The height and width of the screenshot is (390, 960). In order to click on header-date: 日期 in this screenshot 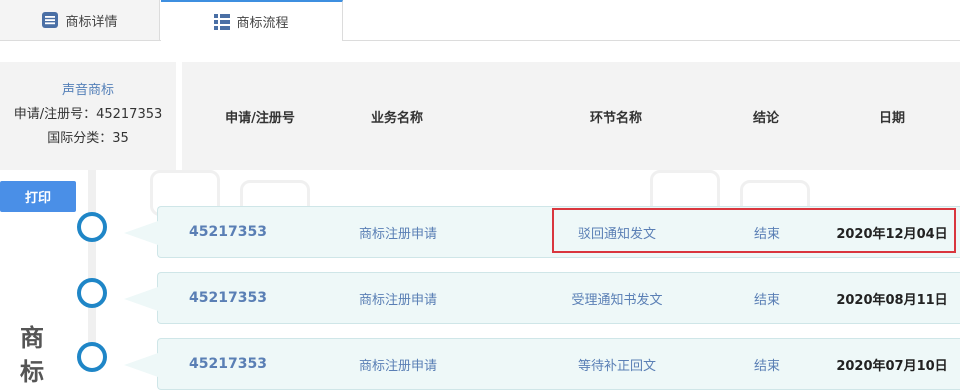, I will do `click(891, 118)`.